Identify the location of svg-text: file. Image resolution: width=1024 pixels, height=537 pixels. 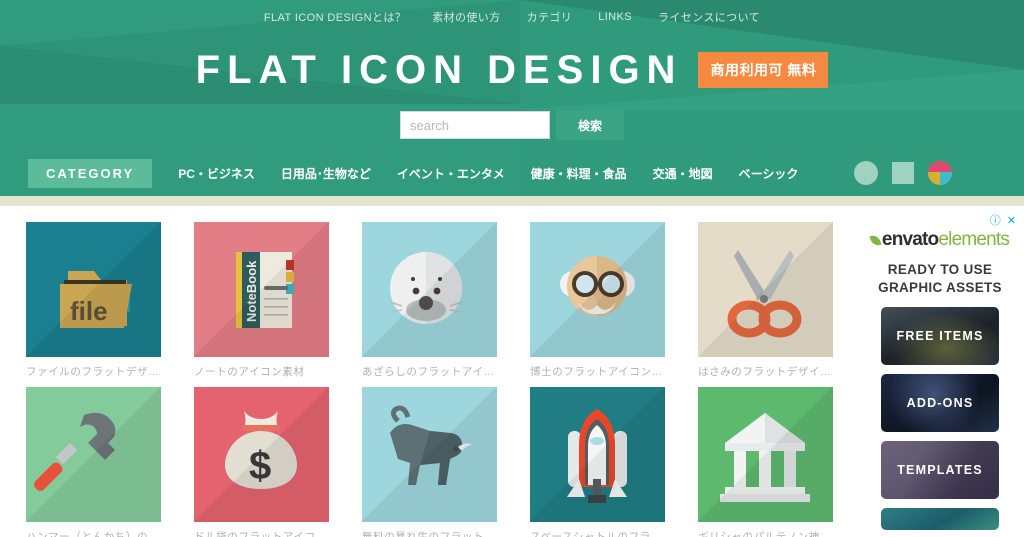
(89, 311).